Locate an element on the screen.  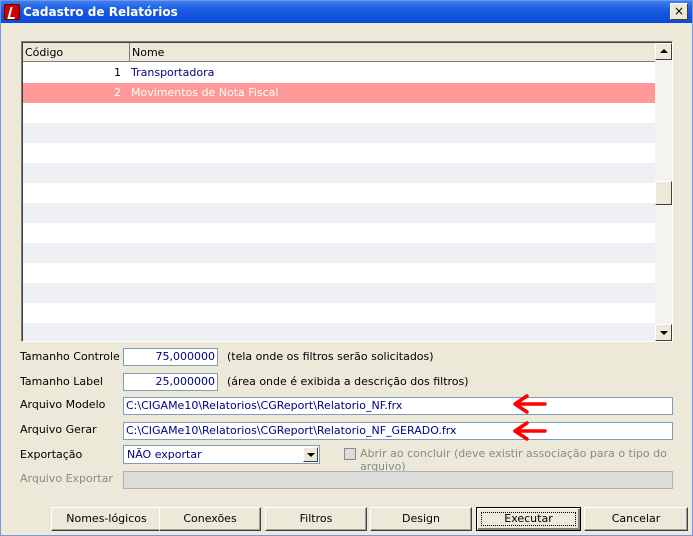
conexoes-button: Conexões is located at coordinates (210, 519).